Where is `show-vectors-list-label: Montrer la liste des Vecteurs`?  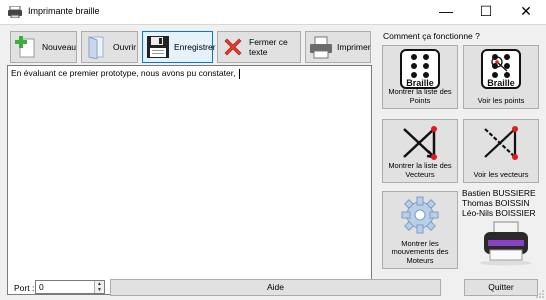 show-vectors-list-label: Montrer la liste des Vecteurs is located at coordinates (420, 170).